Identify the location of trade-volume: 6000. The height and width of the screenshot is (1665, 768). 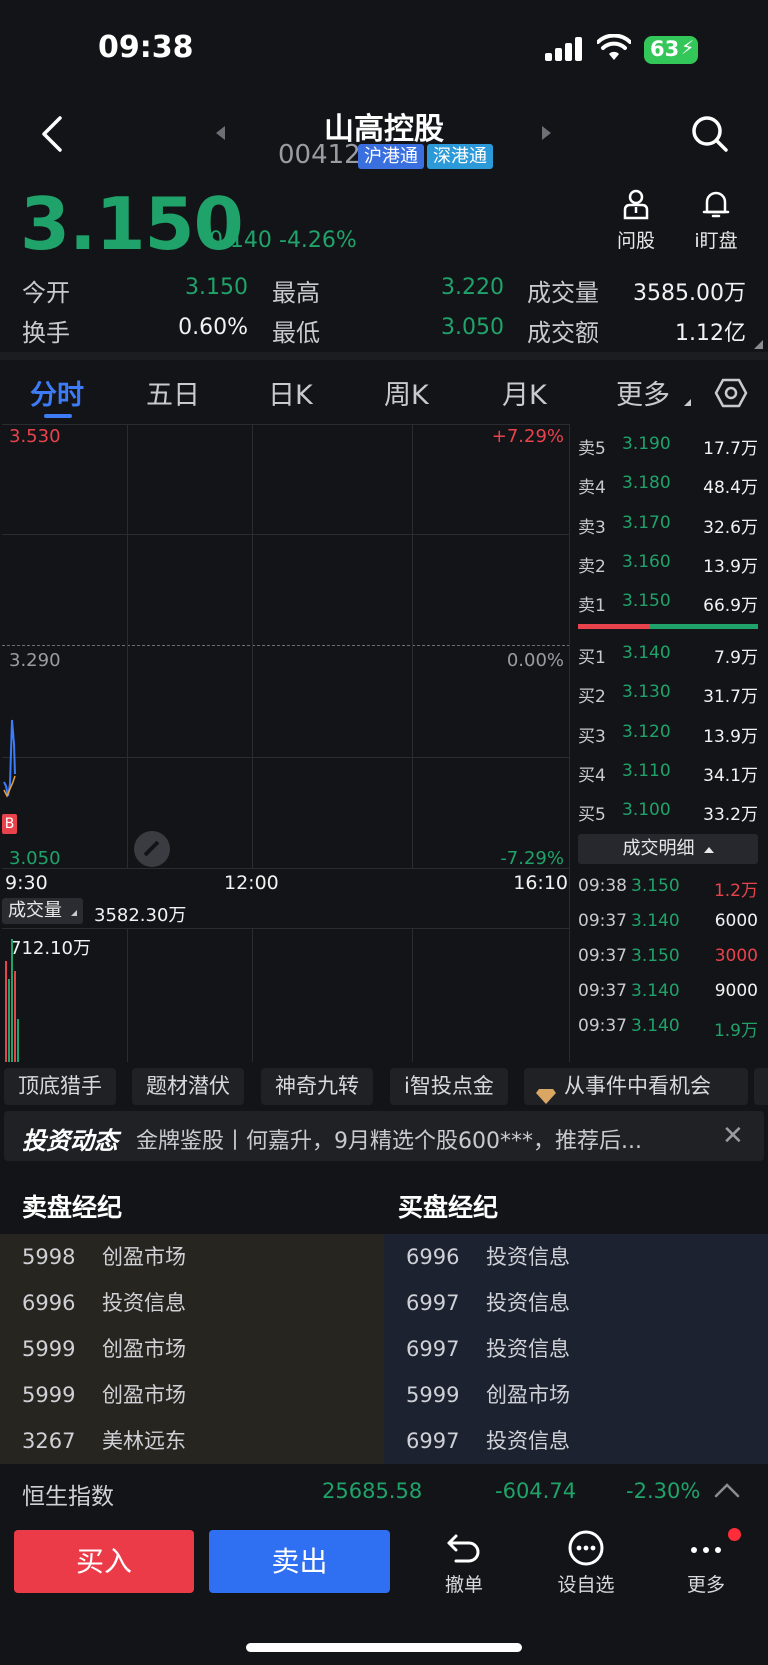
(736, 921).